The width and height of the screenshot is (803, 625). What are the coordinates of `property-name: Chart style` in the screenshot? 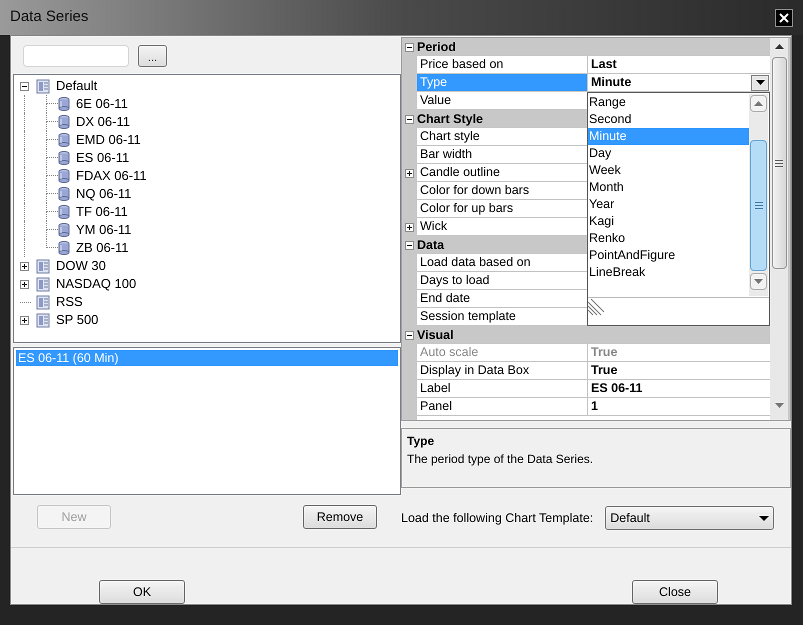 It's located at (502, 136).